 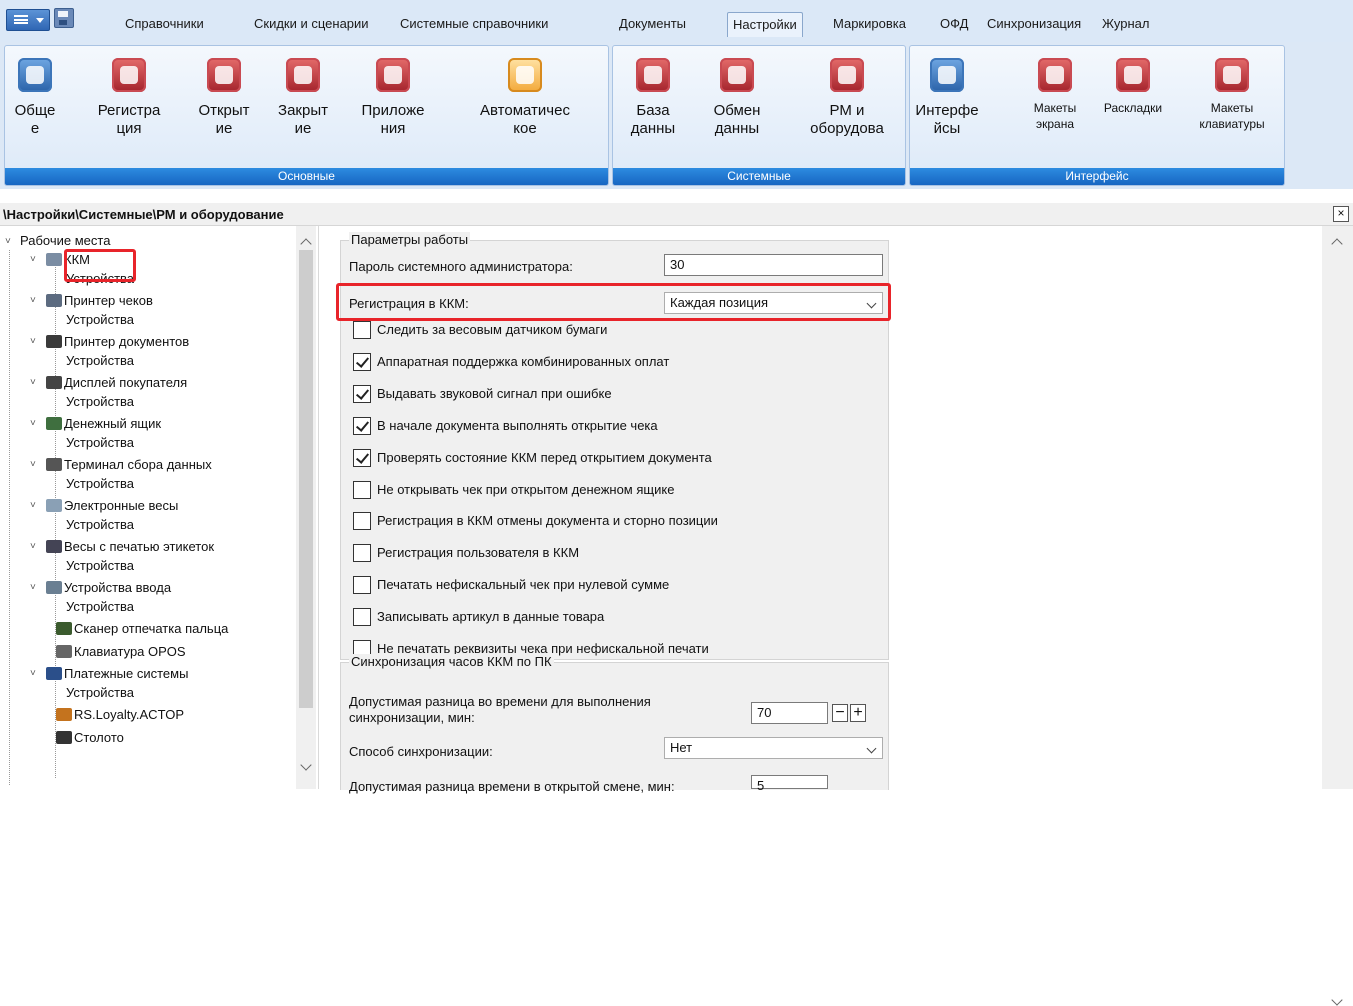 I want to click on tab-marking: Маркировка, so click(x=869, y=24).